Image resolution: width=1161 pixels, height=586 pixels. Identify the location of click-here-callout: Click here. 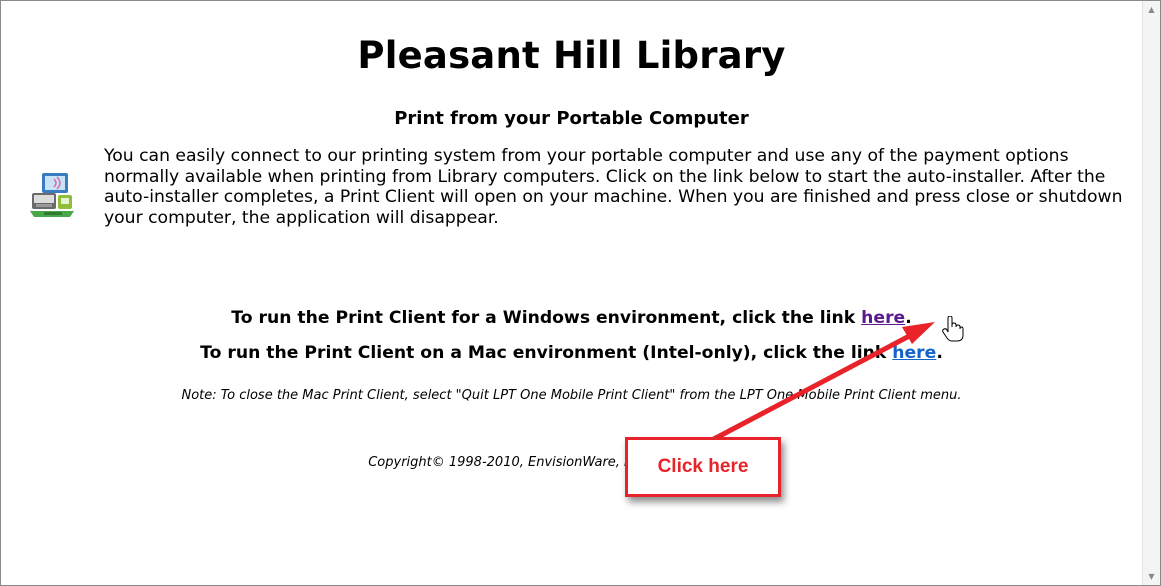
(703, 467).